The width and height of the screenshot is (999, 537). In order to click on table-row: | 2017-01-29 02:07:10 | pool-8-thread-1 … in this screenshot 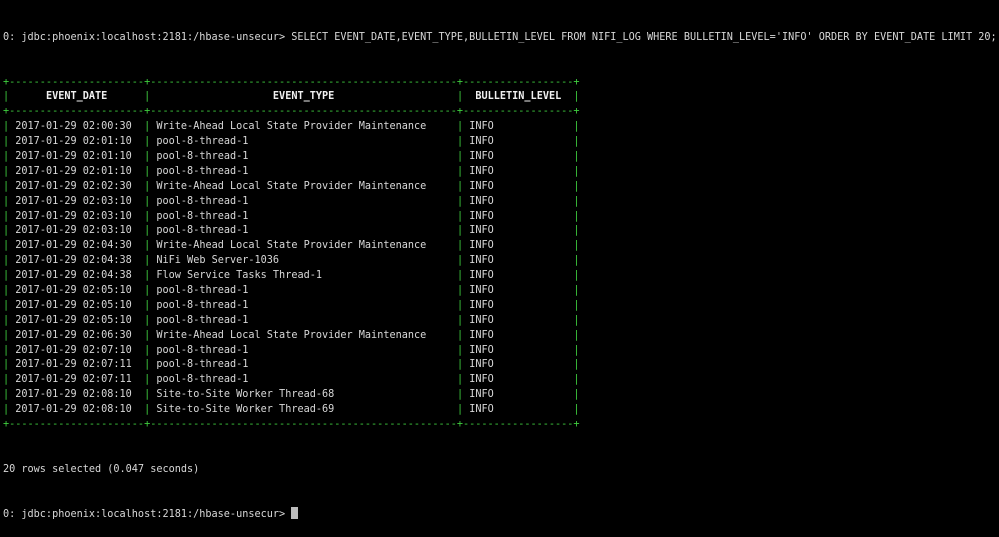, I will do `click(500, 351)`.